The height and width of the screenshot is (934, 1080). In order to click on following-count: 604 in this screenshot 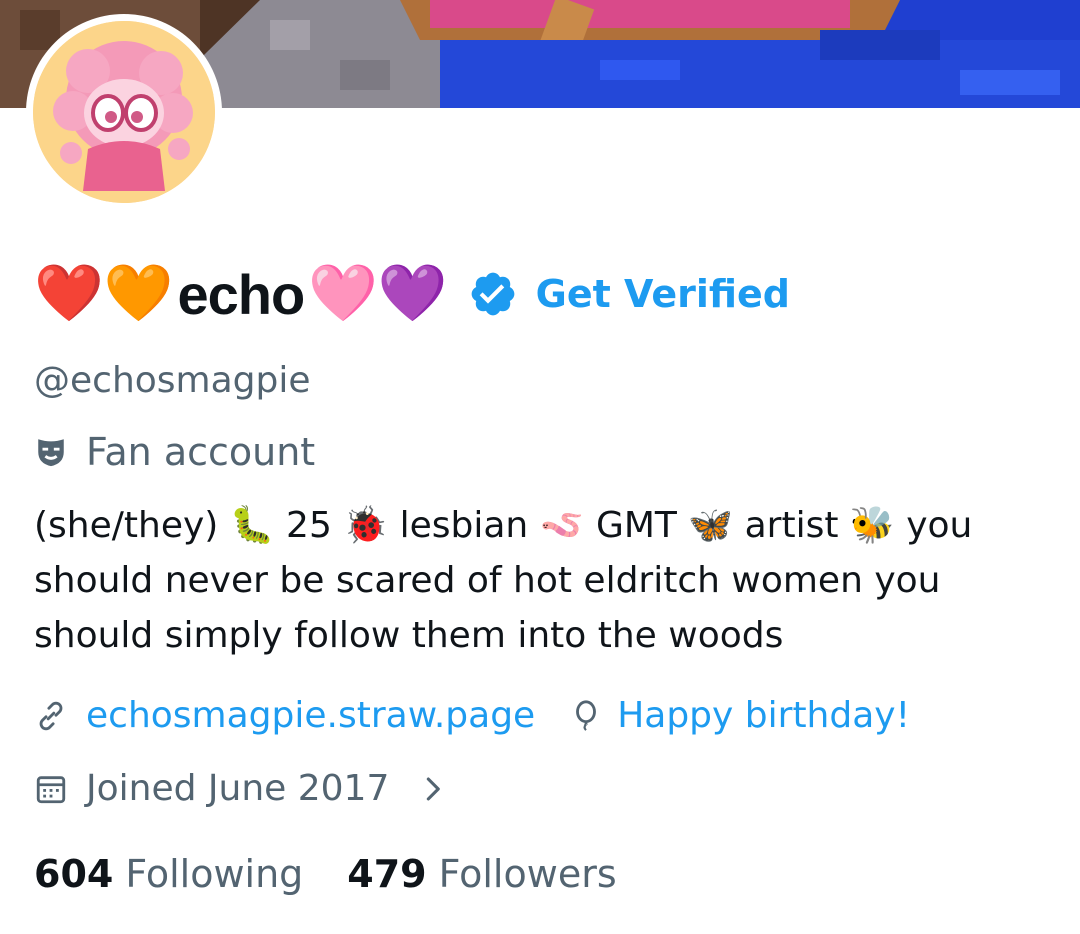, I will do `click(74, 874)`.